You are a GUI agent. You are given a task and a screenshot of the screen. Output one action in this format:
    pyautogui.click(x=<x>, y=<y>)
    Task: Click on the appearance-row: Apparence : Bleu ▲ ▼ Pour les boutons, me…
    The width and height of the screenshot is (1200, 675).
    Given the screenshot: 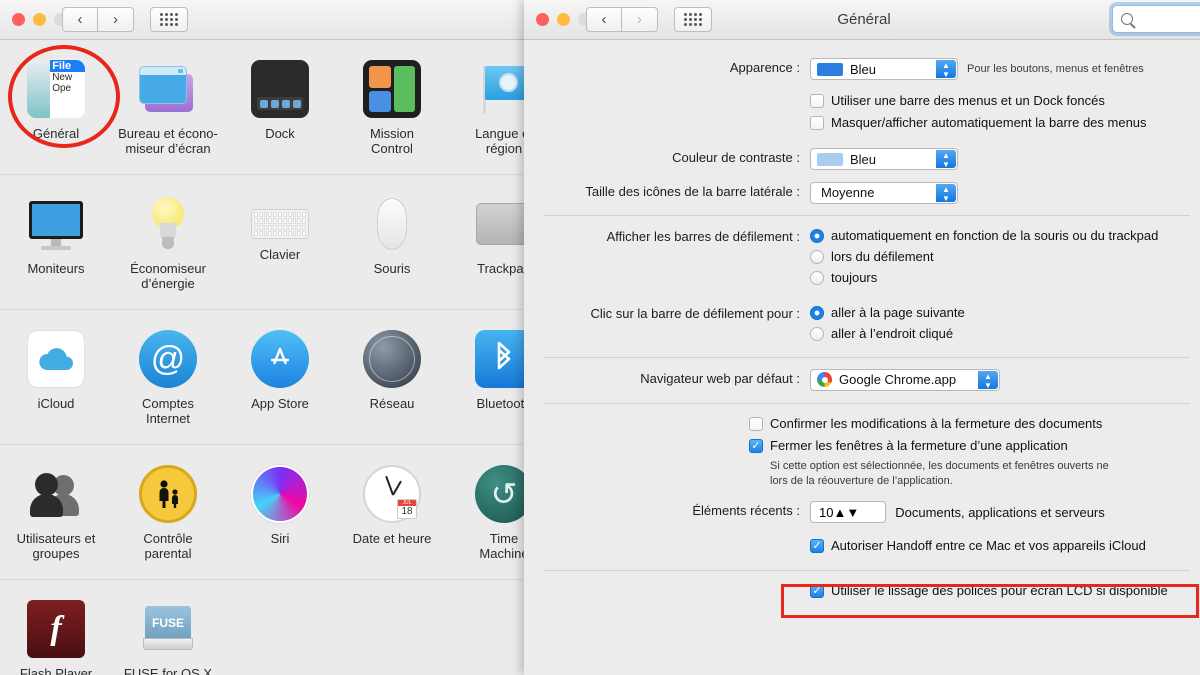 What is the action you would take?
    pyautogui.click(x=862, y=69)
    